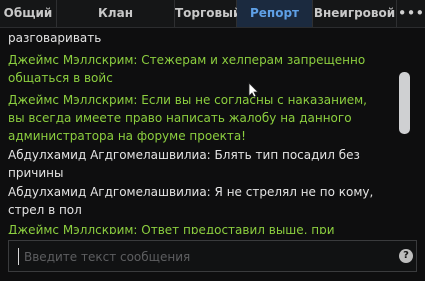 The image size is (425, 281). I want to click on message-input-box: ?, so click(212, 256).